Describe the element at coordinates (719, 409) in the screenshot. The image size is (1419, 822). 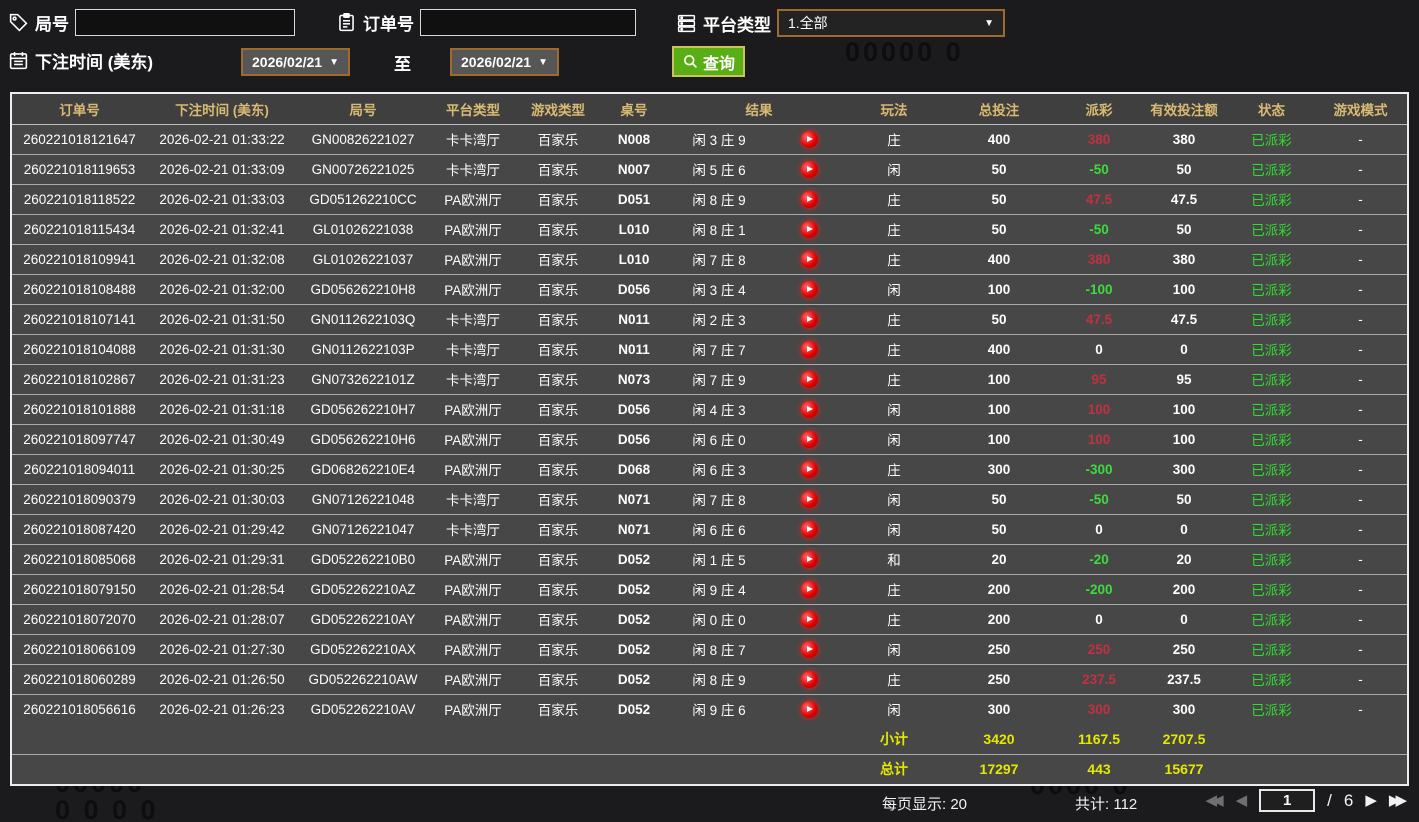
I see `result-cell: 闲 4 庄 3` at that location.